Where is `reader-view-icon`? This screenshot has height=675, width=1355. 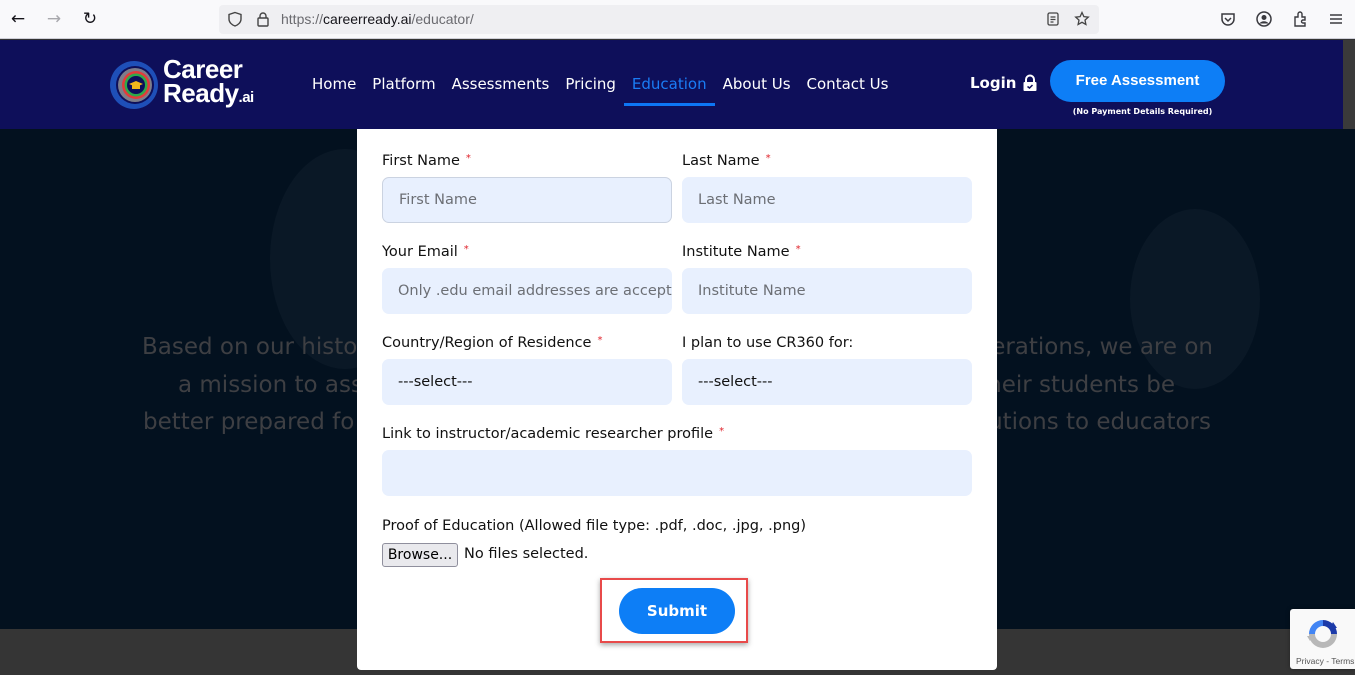
reader-view-icon is located at coordinates (1053, 19).